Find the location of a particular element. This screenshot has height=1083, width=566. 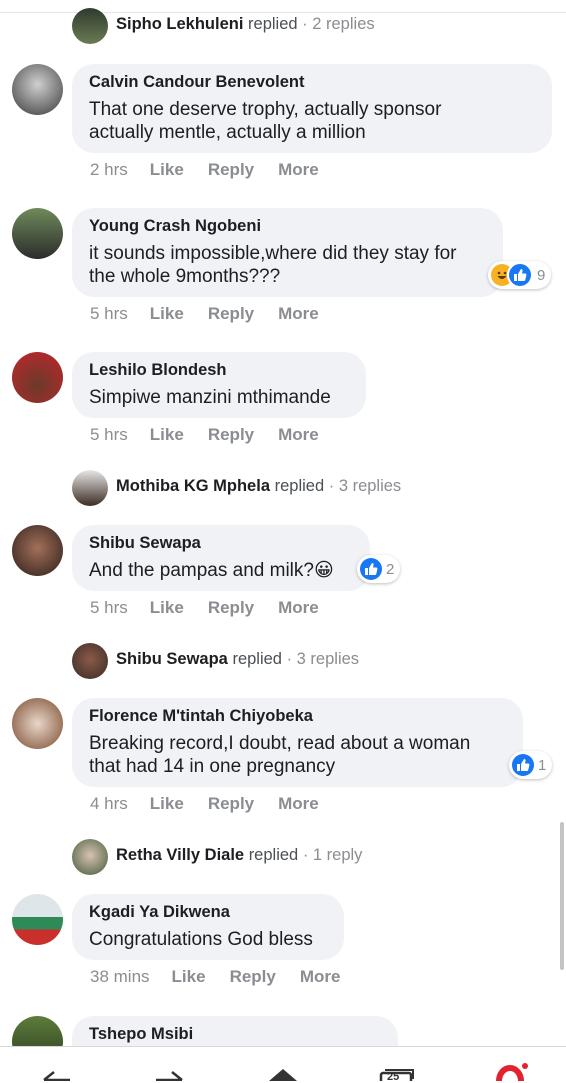

tabs-button: 25 is located at coordinates (397, 1065).